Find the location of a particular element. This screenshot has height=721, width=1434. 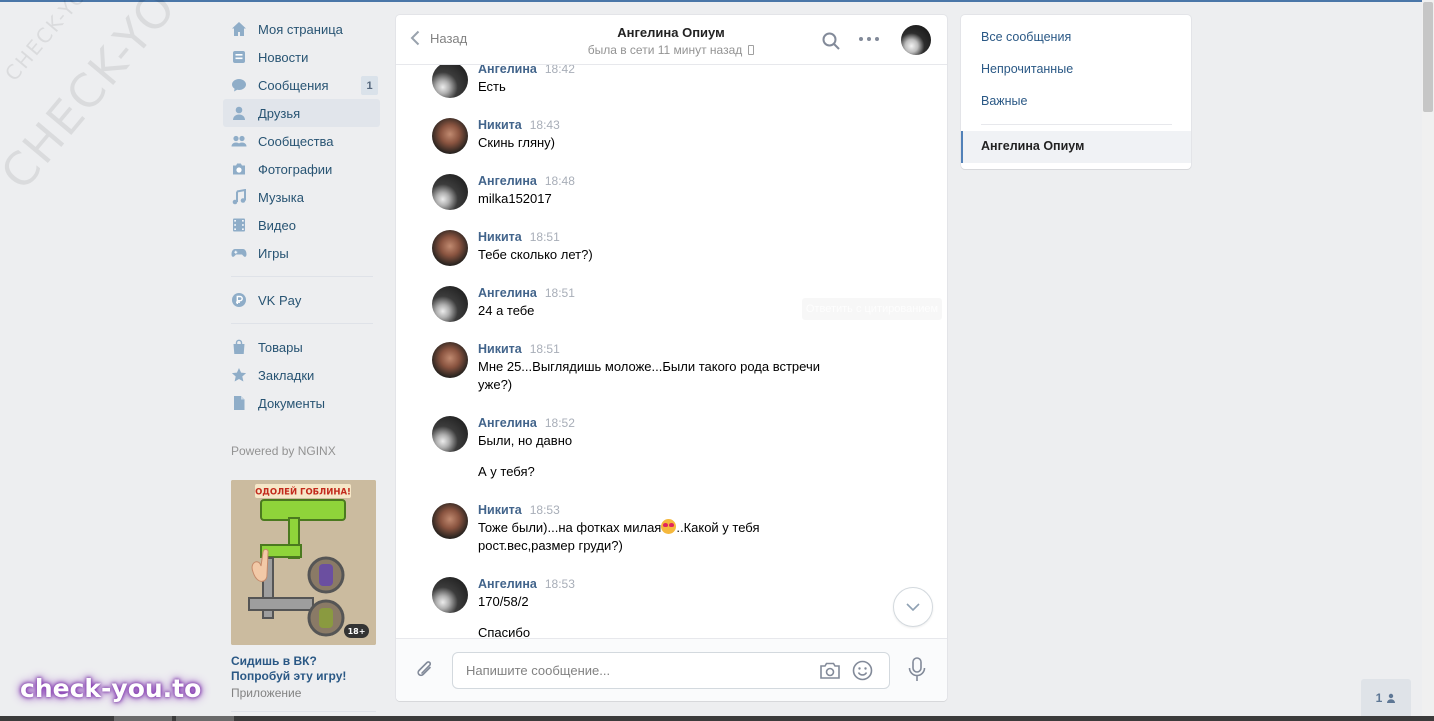

news-icon is located at coordinates (239, 57).